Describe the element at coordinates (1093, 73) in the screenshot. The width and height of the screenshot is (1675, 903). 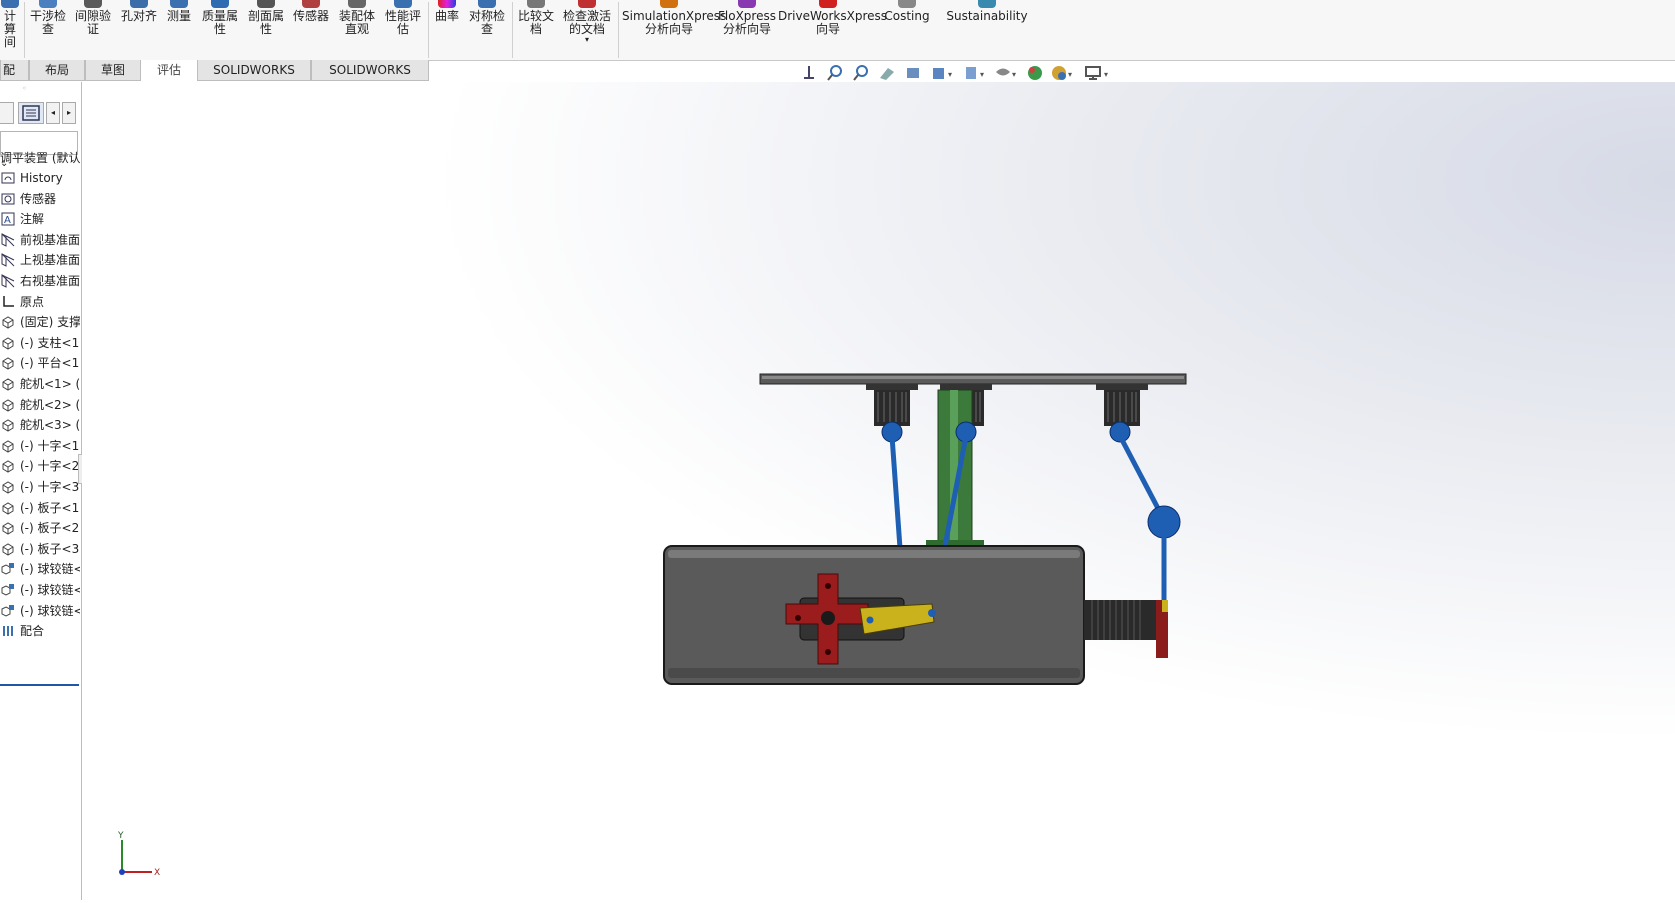
I see `view-settings-icon` at that location.